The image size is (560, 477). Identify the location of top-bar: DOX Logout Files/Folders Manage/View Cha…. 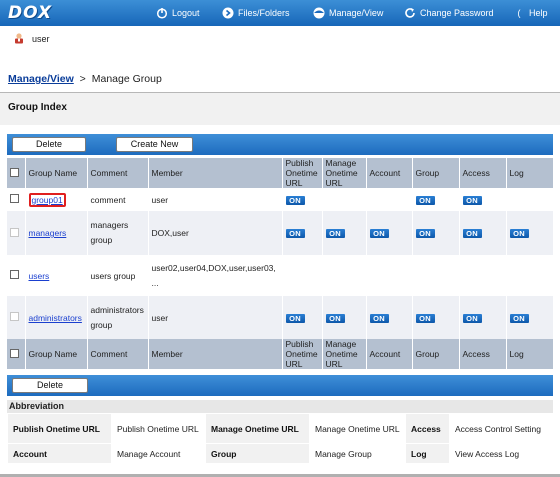
(280, 13).